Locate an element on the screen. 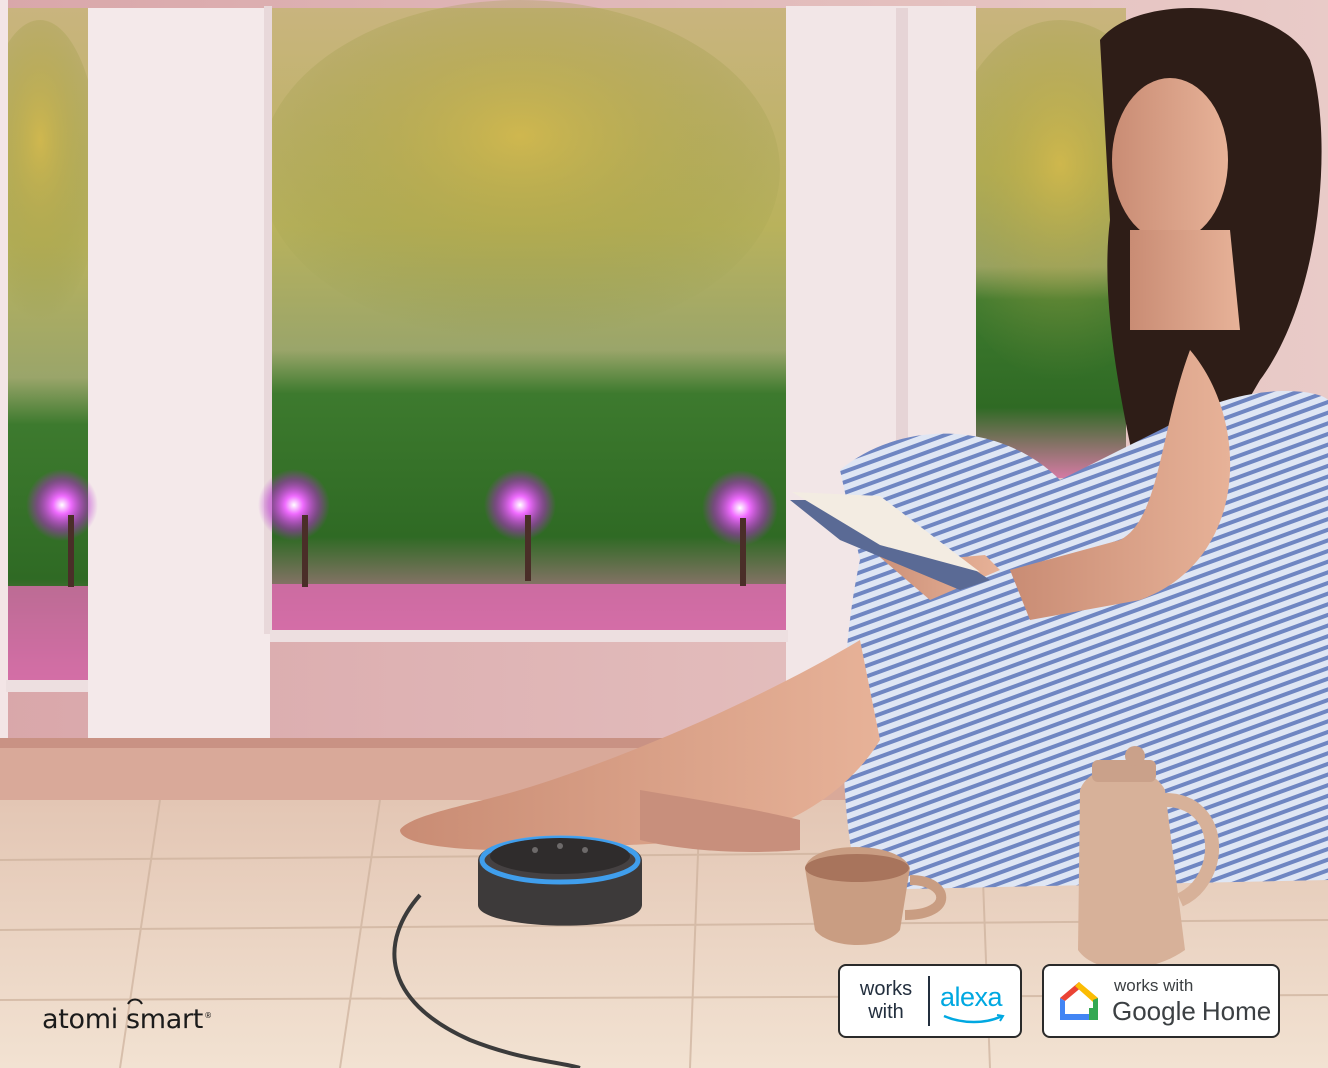 The width and height of the screenshot is (1328, 1068). alexa-logo: alexa is located at coordinates (972, 1002).